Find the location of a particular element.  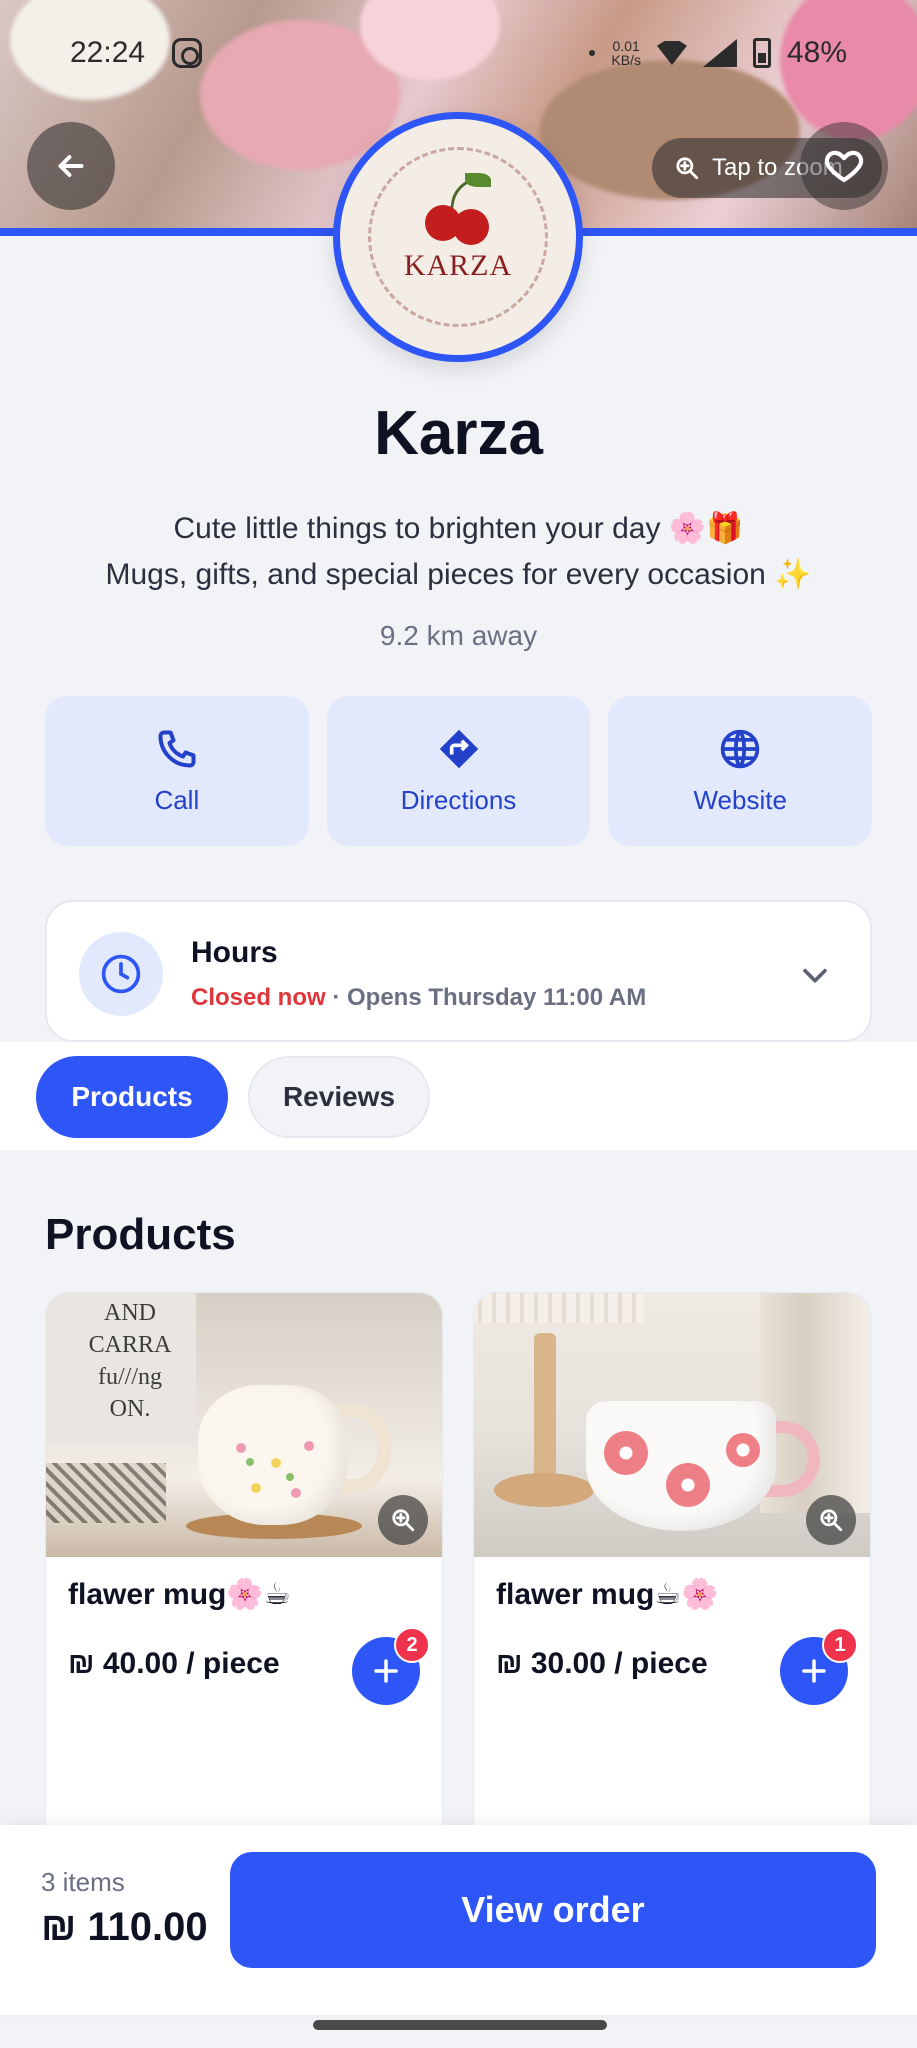

battery-icon is located at coordinates (761, 53).